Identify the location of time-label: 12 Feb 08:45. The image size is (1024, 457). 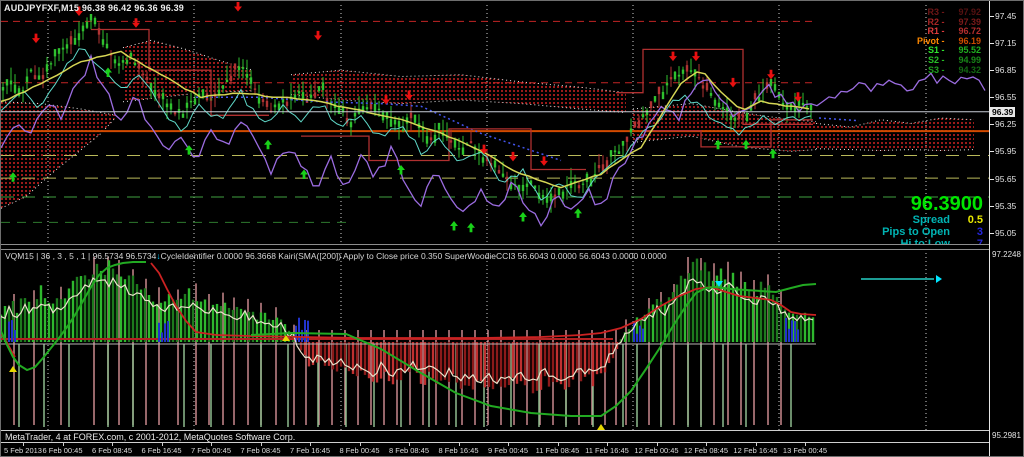
(706, 450).